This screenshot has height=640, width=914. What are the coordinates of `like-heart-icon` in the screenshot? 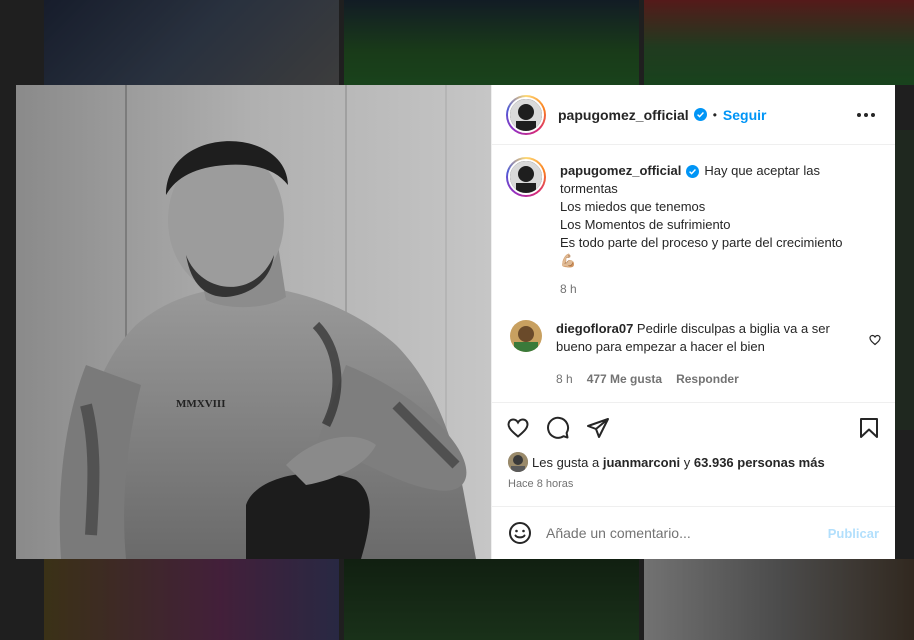 It's located at (518, 428).